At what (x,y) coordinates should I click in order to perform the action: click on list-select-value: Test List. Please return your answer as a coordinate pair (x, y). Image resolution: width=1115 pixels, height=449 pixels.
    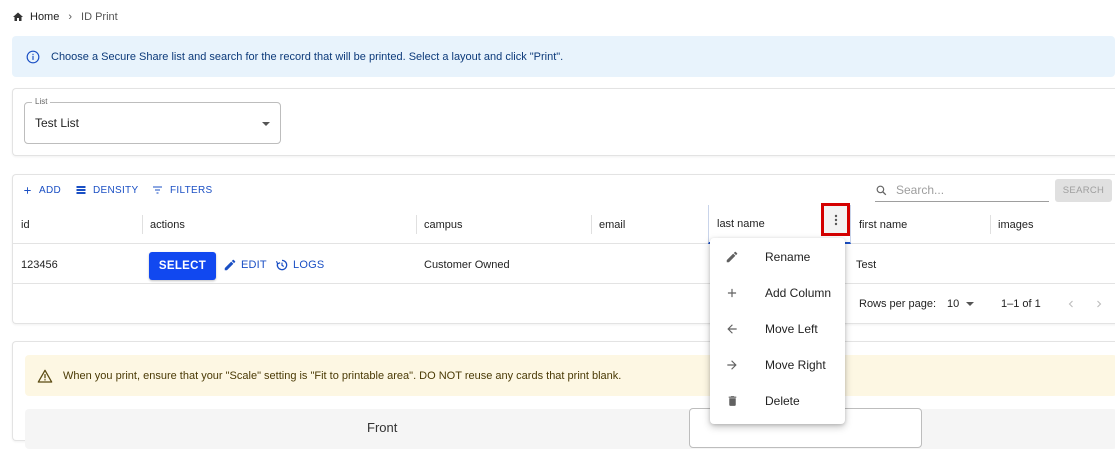
    Looking at the image, I should click on (57, 123).